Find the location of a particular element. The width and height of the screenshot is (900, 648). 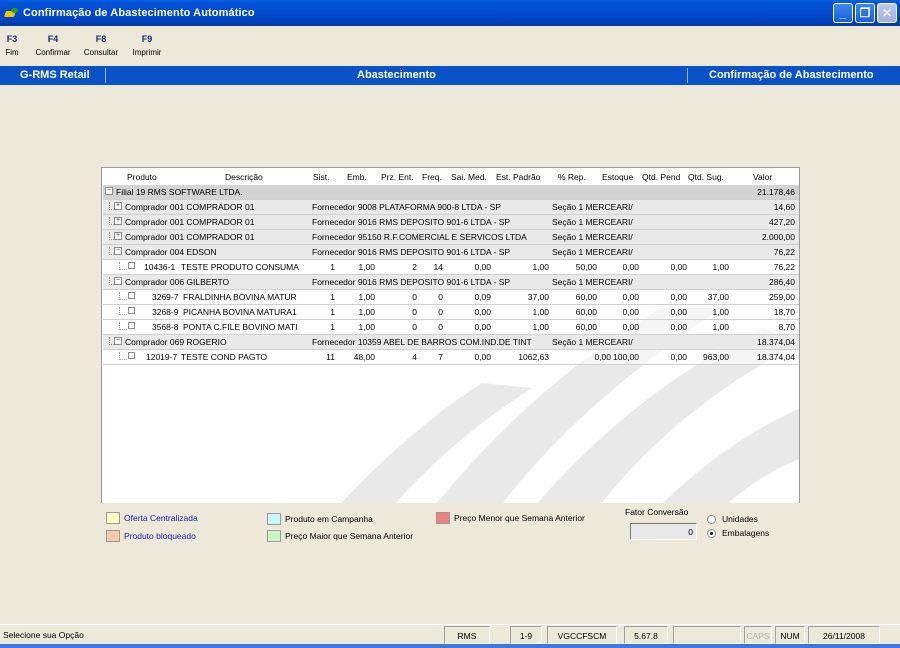

comprador-valor: 14,60 is located at coordinates (784, 207).